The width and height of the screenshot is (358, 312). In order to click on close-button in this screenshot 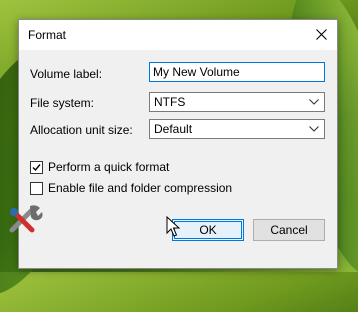, I will do `click(322, 35)`.